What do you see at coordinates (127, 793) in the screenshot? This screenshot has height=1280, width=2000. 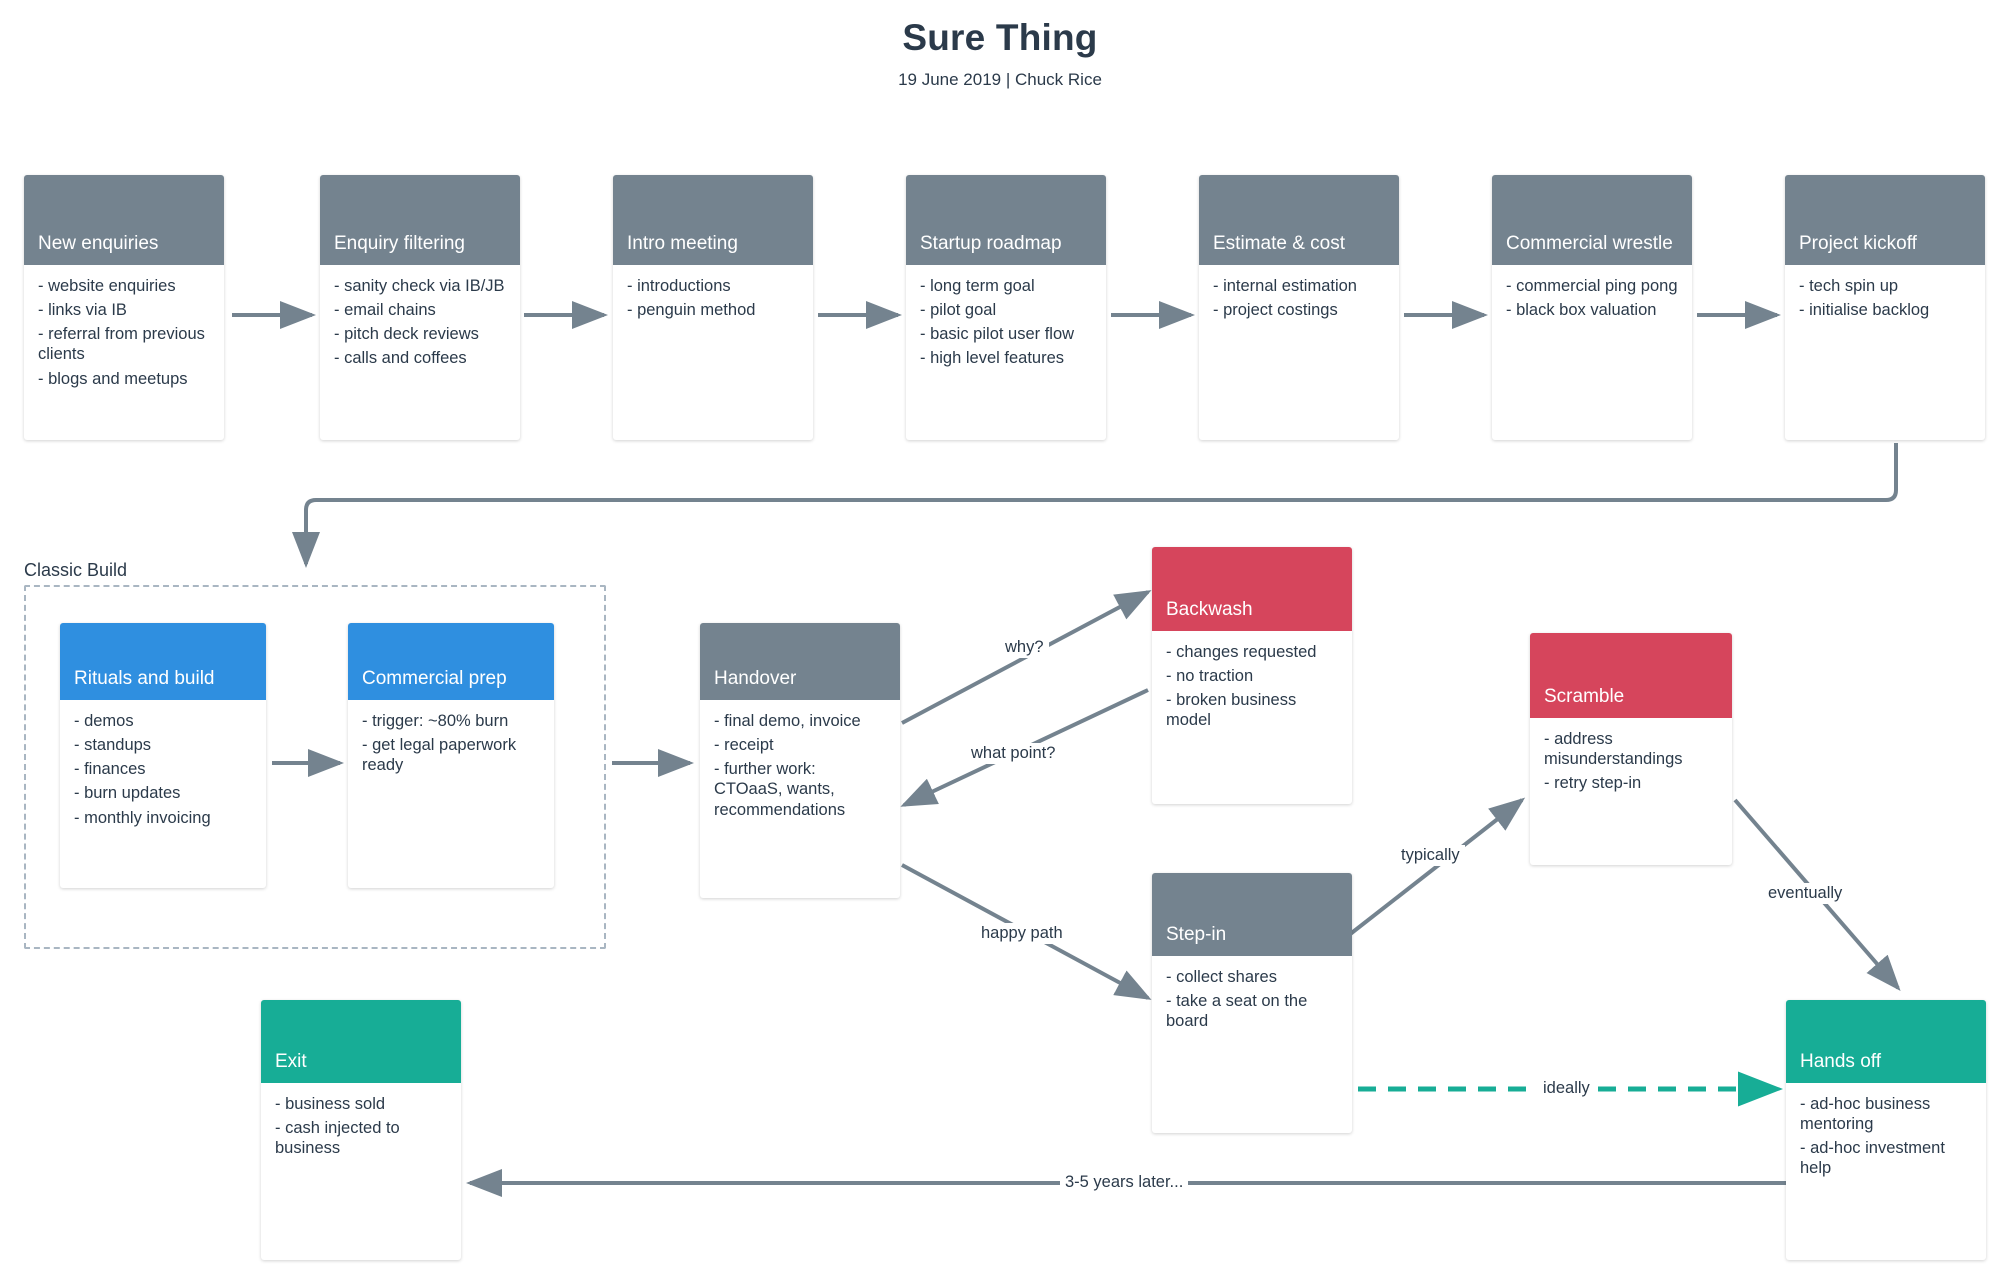 I see `list-item: - burn updates` at bounding box center [127, 793].